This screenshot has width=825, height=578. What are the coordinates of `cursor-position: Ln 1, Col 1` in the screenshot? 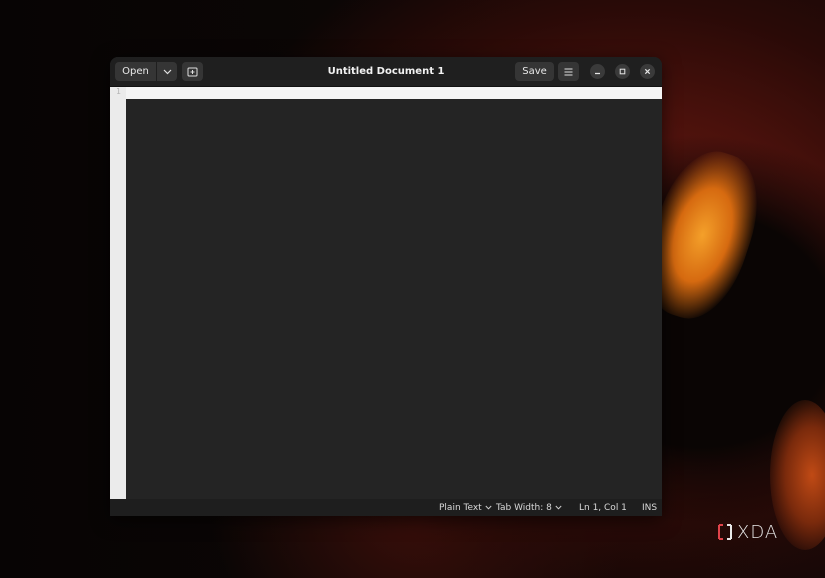 It's located at (603, 507).